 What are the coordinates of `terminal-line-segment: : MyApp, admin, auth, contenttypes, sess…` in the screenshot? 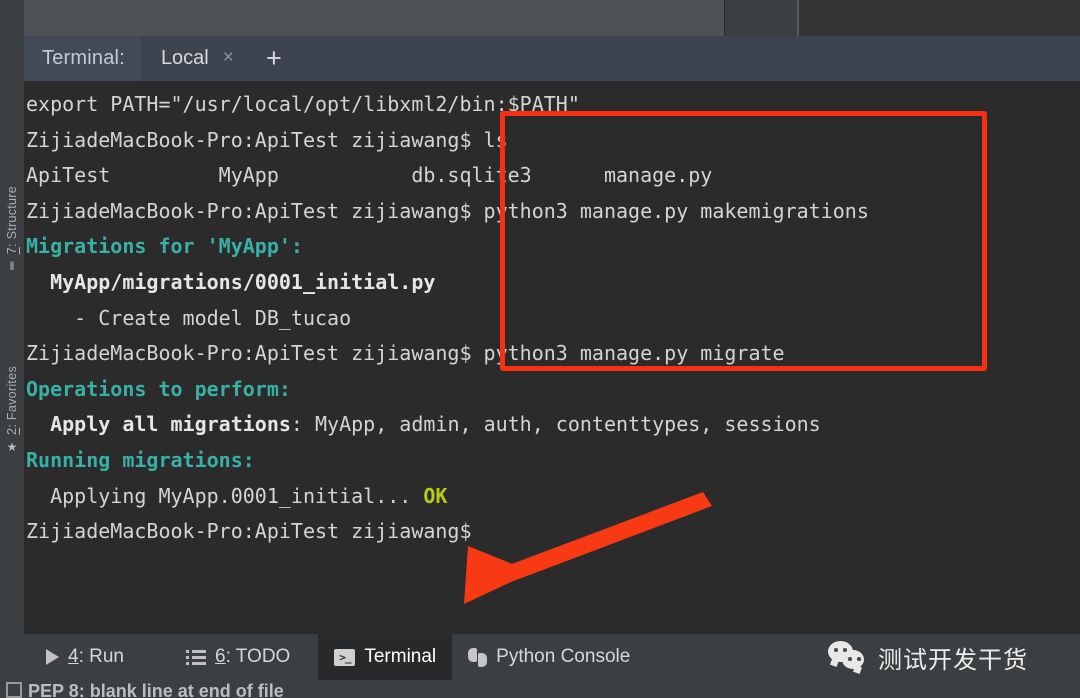 It's located at (555, 424).